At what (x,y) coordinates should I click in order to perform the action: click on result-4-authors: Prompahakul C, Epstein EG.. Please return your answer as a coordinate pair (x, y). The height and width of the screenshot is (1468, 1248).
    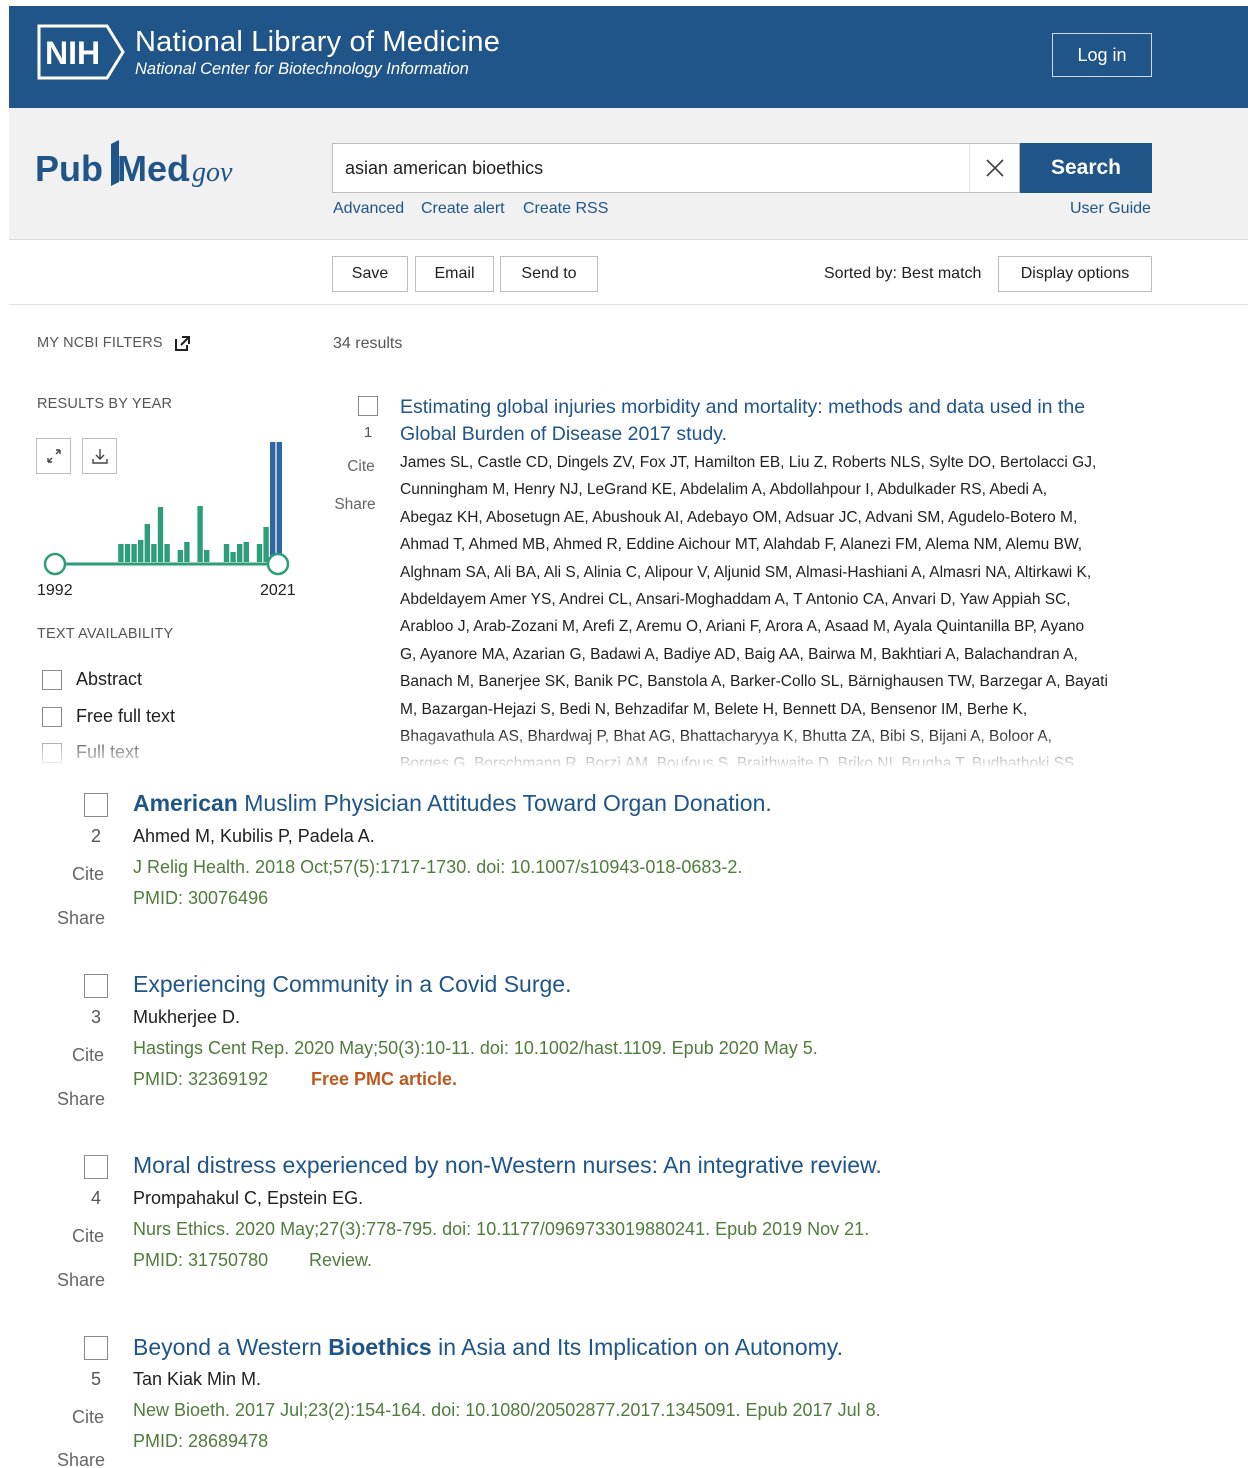
    Looking at the image, I should click on (248, 1198).